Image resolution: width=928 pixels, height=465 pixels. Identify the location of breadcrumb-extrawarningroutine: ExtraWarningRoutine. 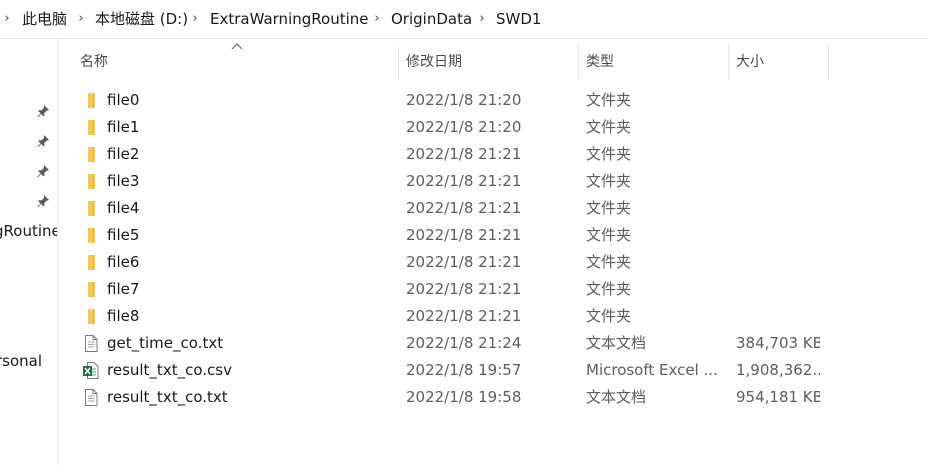
(289, 19).